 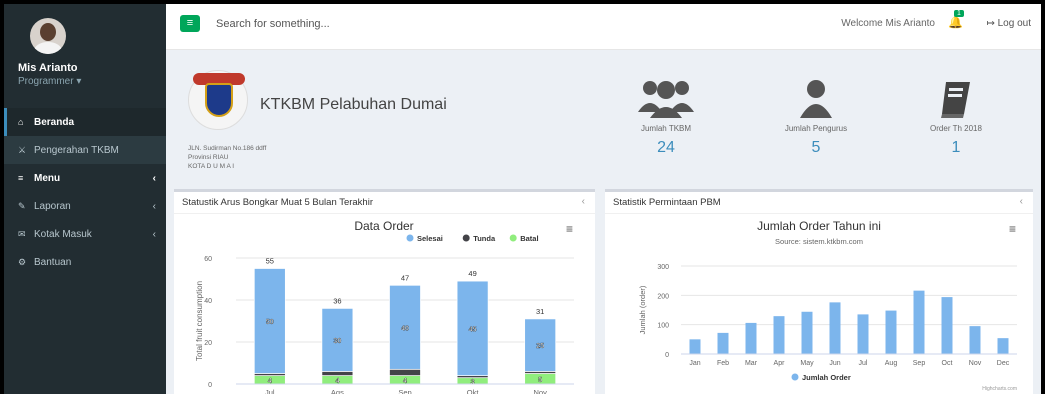 What do you see at coordinates (780, 363) in the screenshot?
I see `x-tick-label: Apr` at bounding box center [780, 363].